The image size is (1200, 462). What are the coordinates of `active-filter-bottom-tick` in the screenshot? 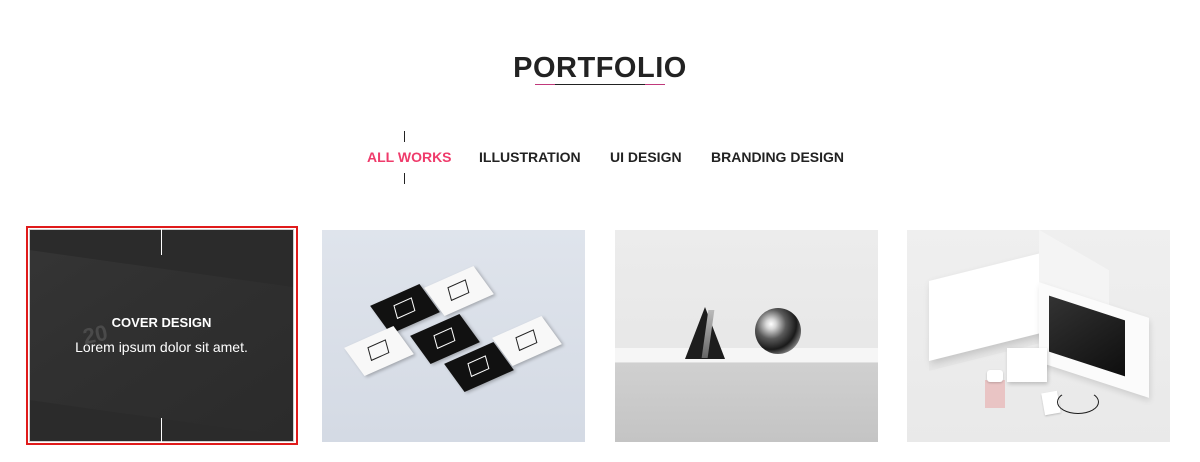 It's located at (404, 178).